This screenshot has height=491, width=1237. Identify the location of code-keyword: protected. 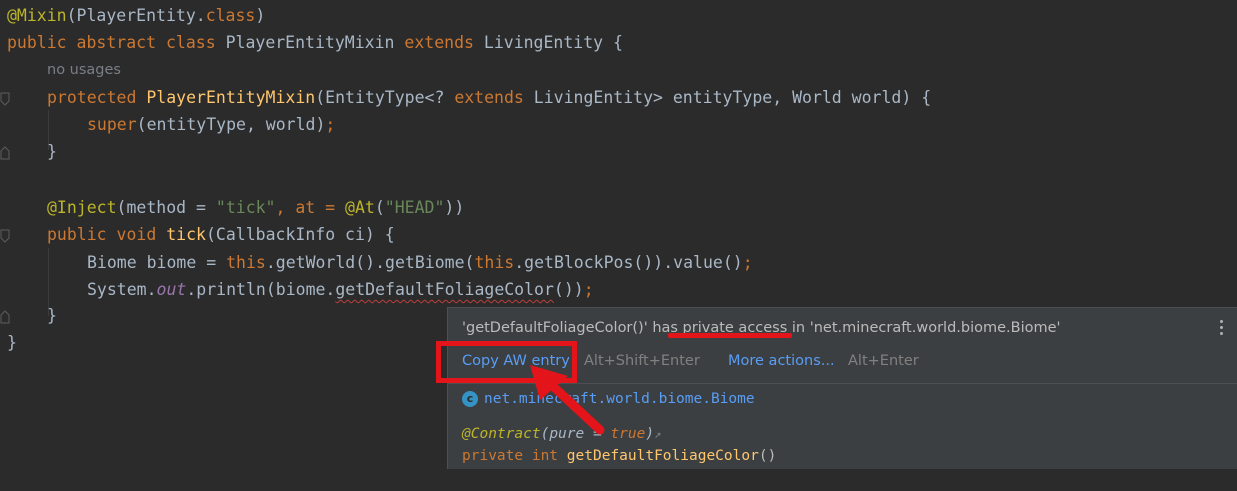
(92, 97).